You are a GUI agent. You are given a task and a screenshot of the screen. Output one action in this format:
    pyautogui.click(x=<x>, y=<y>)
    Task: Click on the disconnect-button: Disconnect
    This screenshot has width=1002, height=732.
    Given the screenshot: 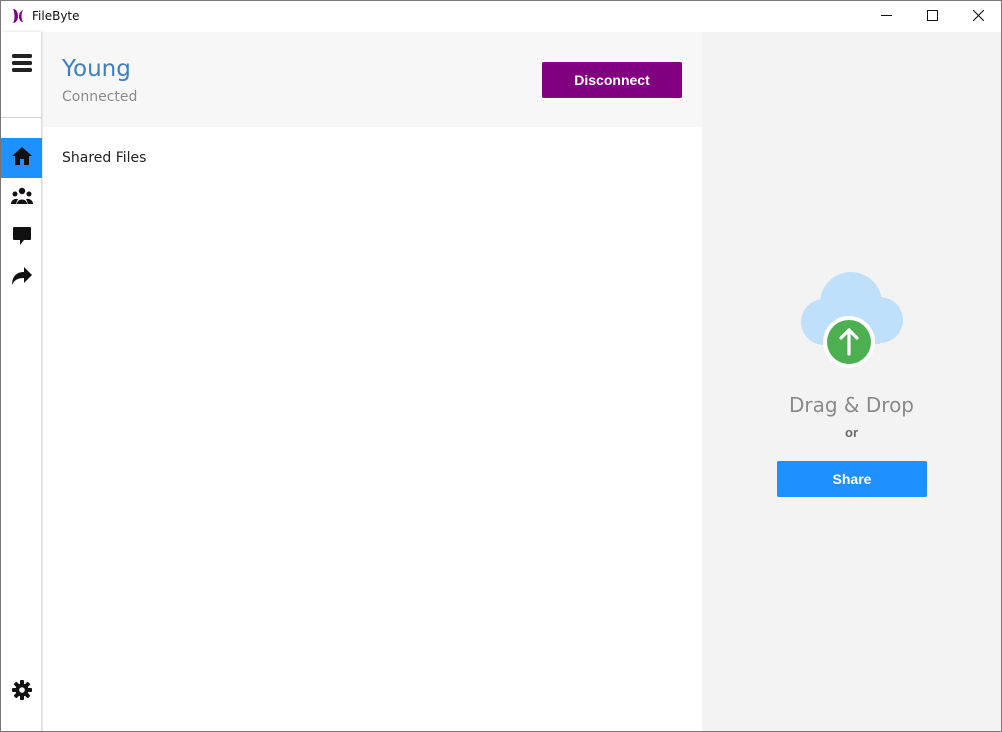 What is the action you would take?
    pyautogui.click(x=612, y=80)
    